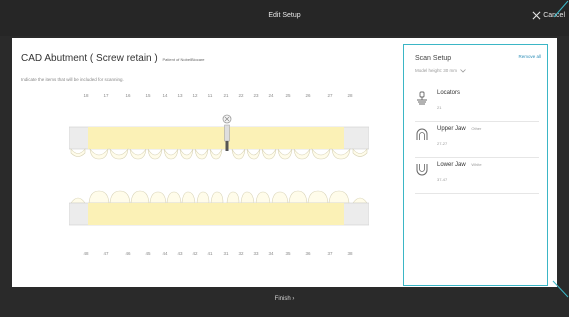 This screenshot has width=569, height=317. I want to click on scan-item-name: Upper Jaw Other, so click(459, 129).